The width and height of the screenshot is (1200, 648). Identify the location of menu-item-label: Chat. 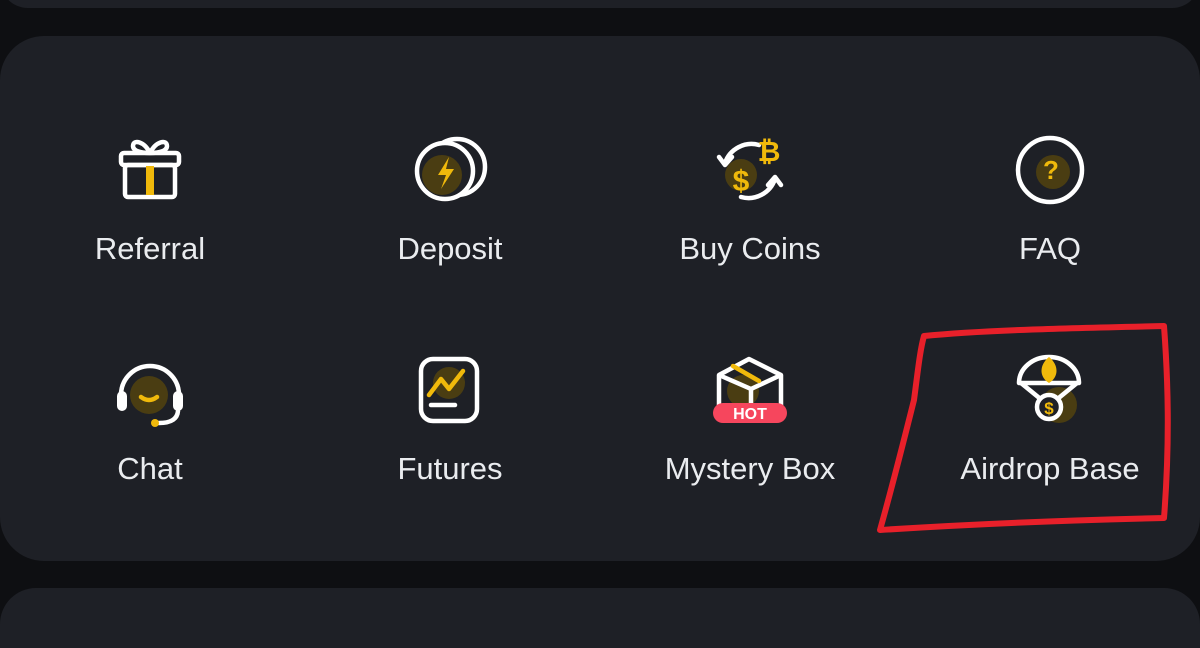
(150, 468).